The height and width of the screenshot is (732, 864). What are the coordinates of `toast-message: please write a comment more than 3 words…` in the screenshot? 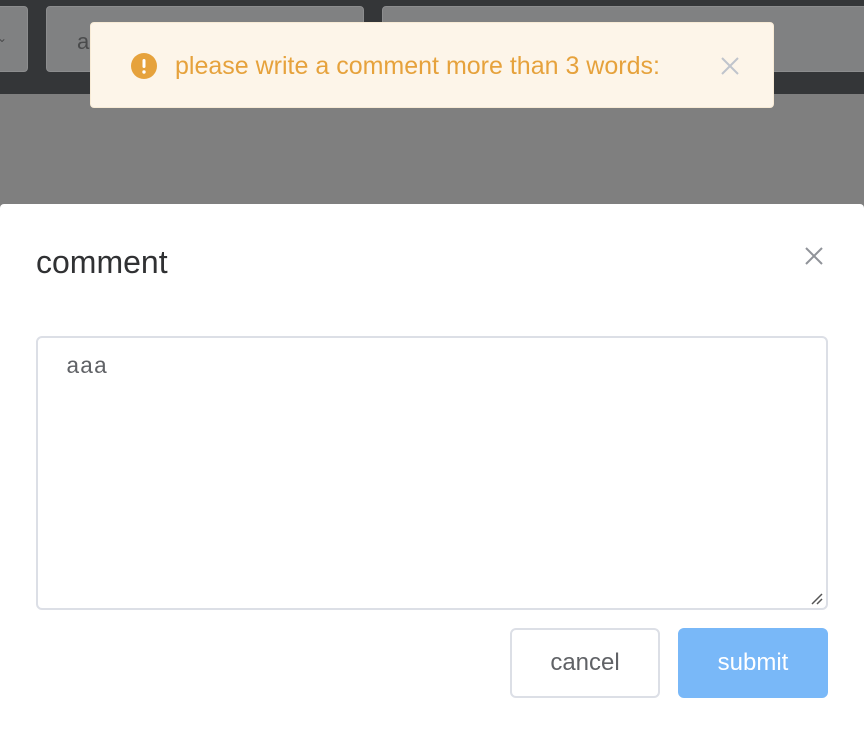 It's located at (417, 66).